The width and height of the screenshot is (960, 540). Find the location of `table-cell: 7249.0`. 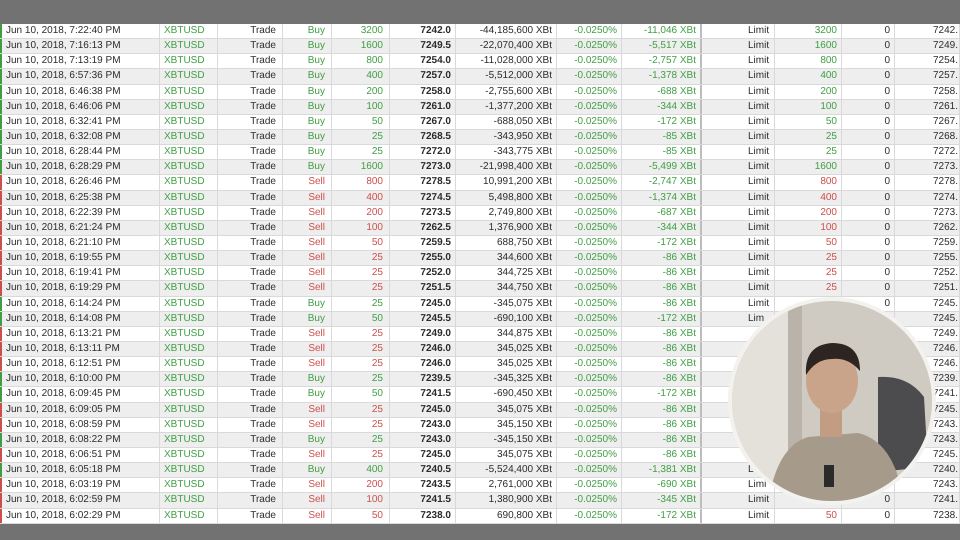

table-cell: 7249.0 is located at coordinates (423, 333).